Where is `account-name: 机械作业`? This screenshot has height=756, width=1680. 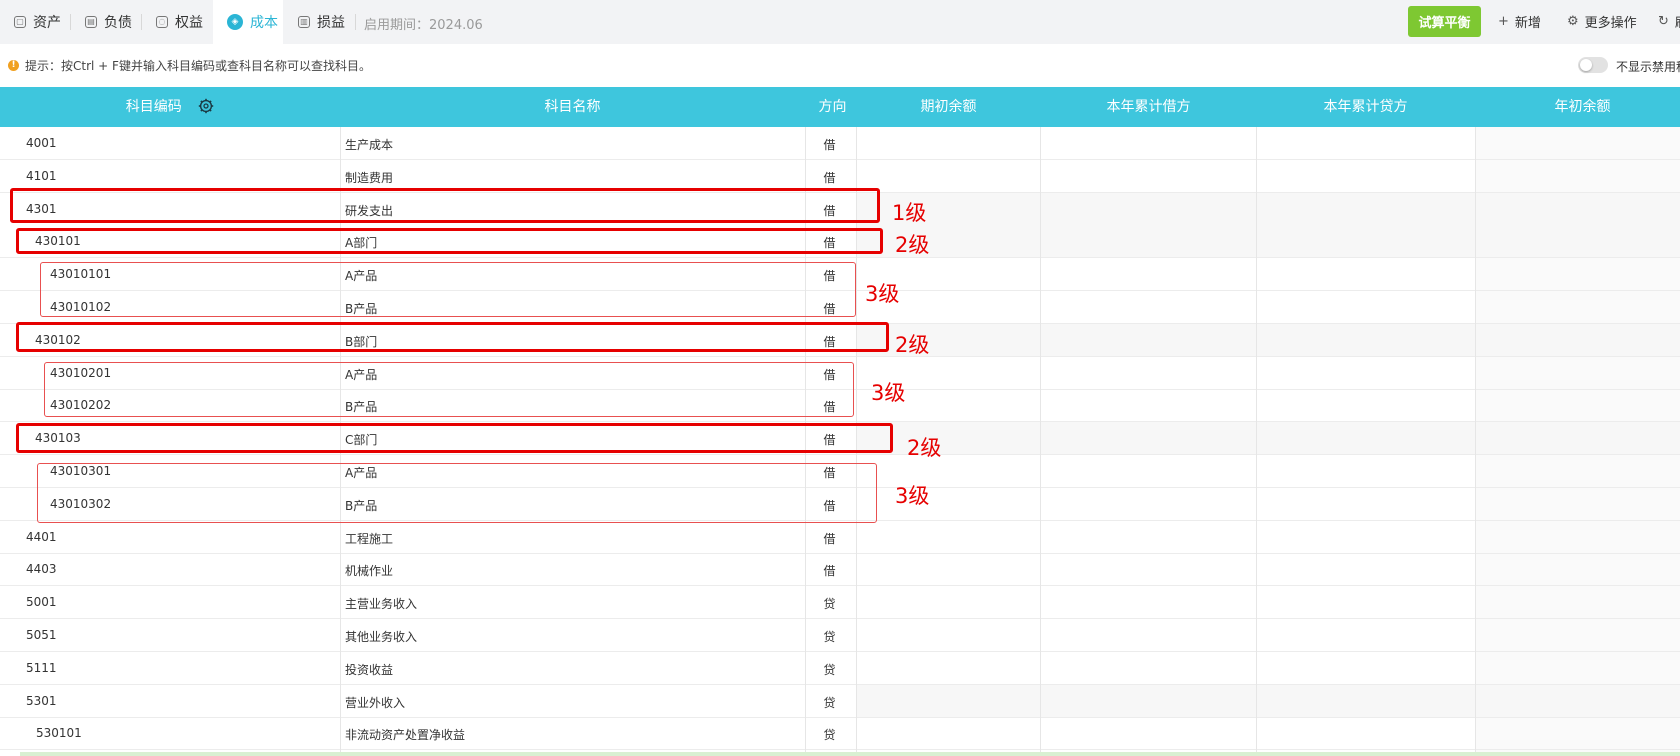
account-name: 机械作业 is located at coordinates (369, 571).